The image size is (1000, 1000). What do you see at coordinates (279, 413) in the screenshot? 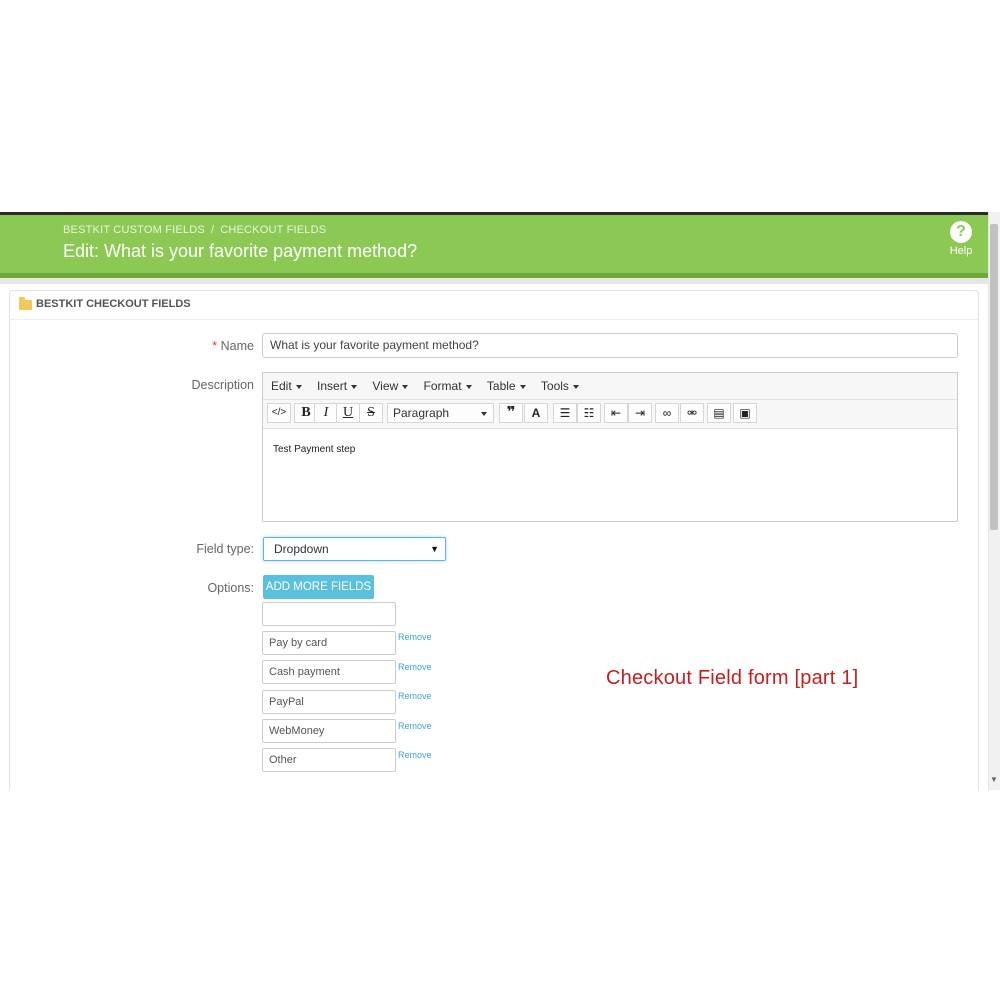
I see `source-code-icon: </>` at bounding box center [279, 413].